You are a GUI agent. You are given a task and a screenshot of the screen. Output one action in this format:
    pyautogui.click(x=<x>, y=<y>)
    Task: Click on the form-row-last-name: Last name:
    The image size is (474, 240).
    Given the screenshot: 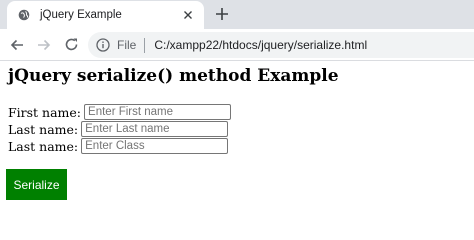 What is the action you would take?
    pyautogui.click(x=118, y=129)
    